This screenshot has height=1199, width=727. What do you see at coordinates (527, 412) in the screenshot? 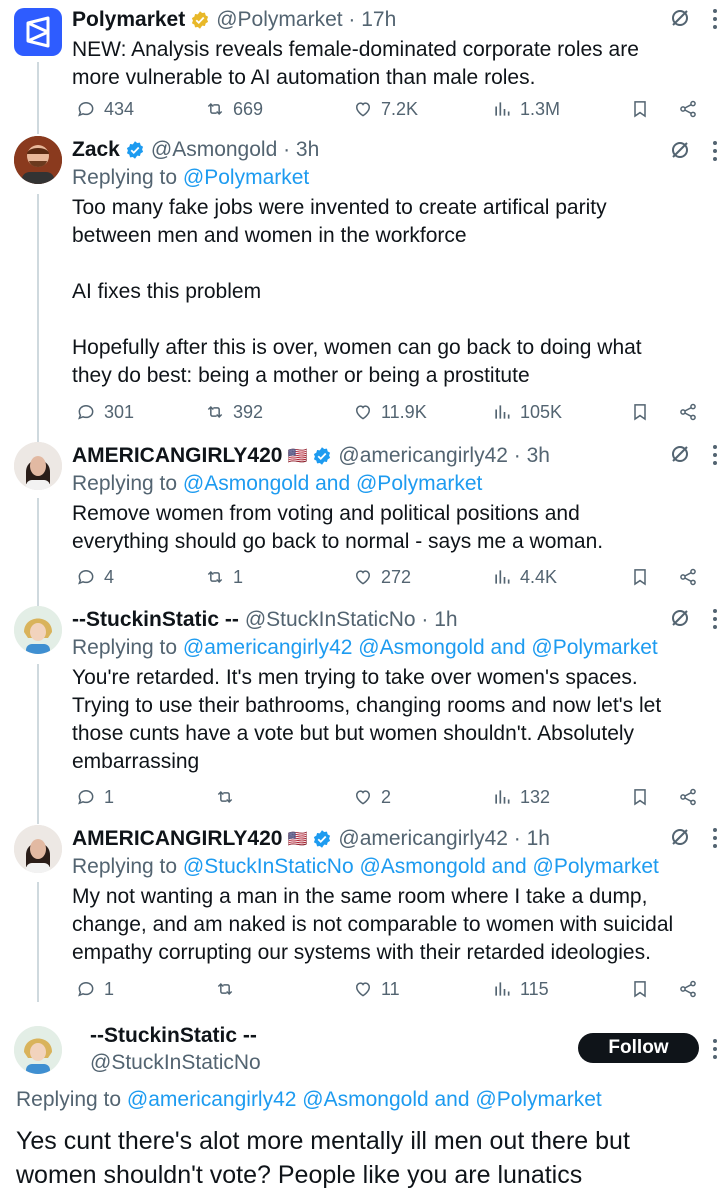
I see `views-button: 105K` at bounding box center [527, 412].